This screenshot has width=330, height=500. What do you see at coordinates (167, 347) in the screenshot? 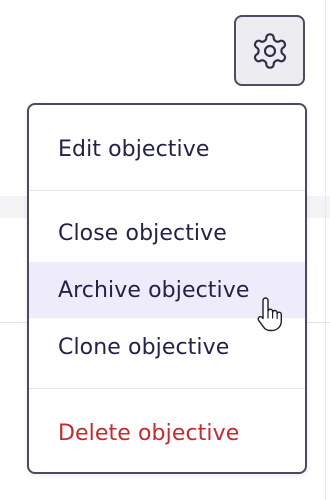
I see `menu-item-clone-objective: Clone objective` at bounding box center [167, 347].